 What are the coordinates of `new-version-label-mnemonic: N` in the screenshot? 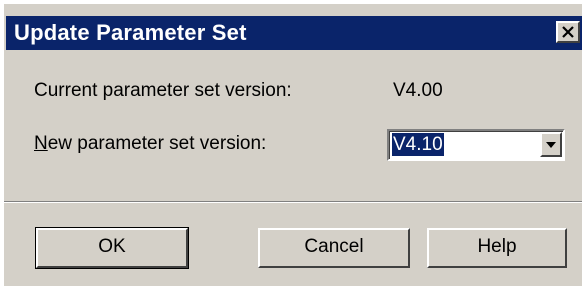 It's located at (41, 143).